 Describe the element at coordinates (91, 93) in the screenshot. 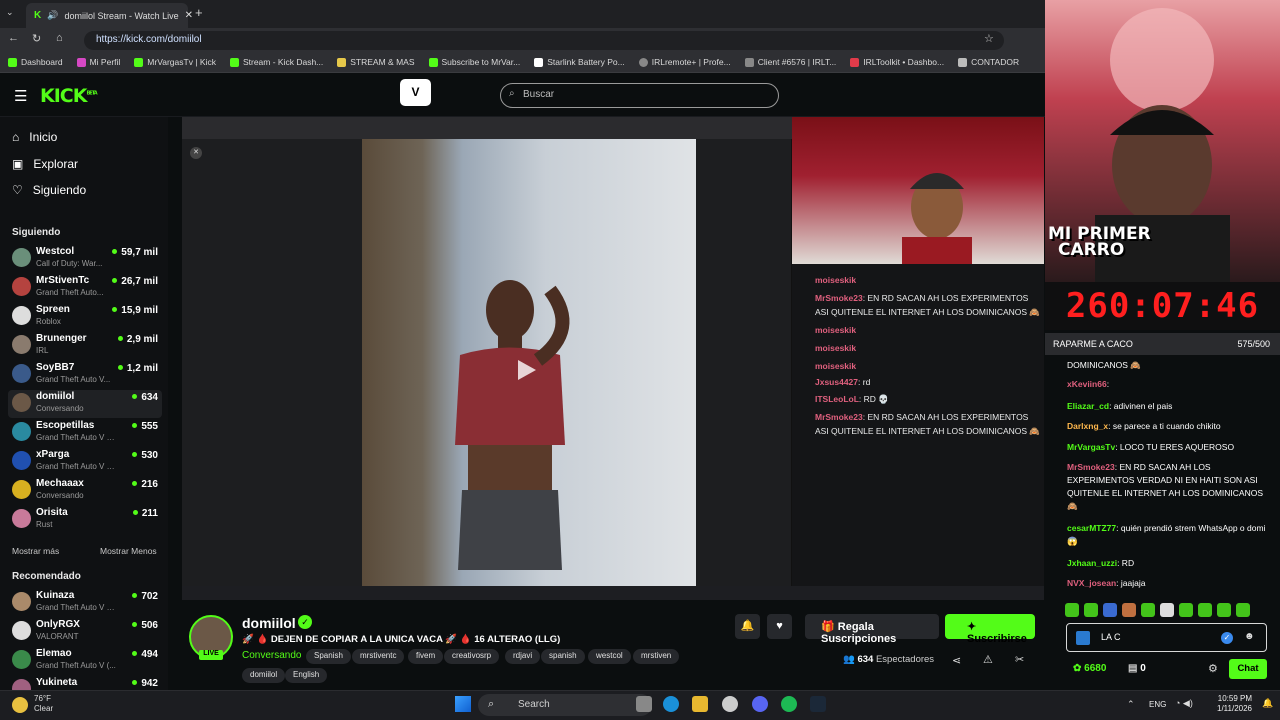

I see `beta-label: BETA` at that location.